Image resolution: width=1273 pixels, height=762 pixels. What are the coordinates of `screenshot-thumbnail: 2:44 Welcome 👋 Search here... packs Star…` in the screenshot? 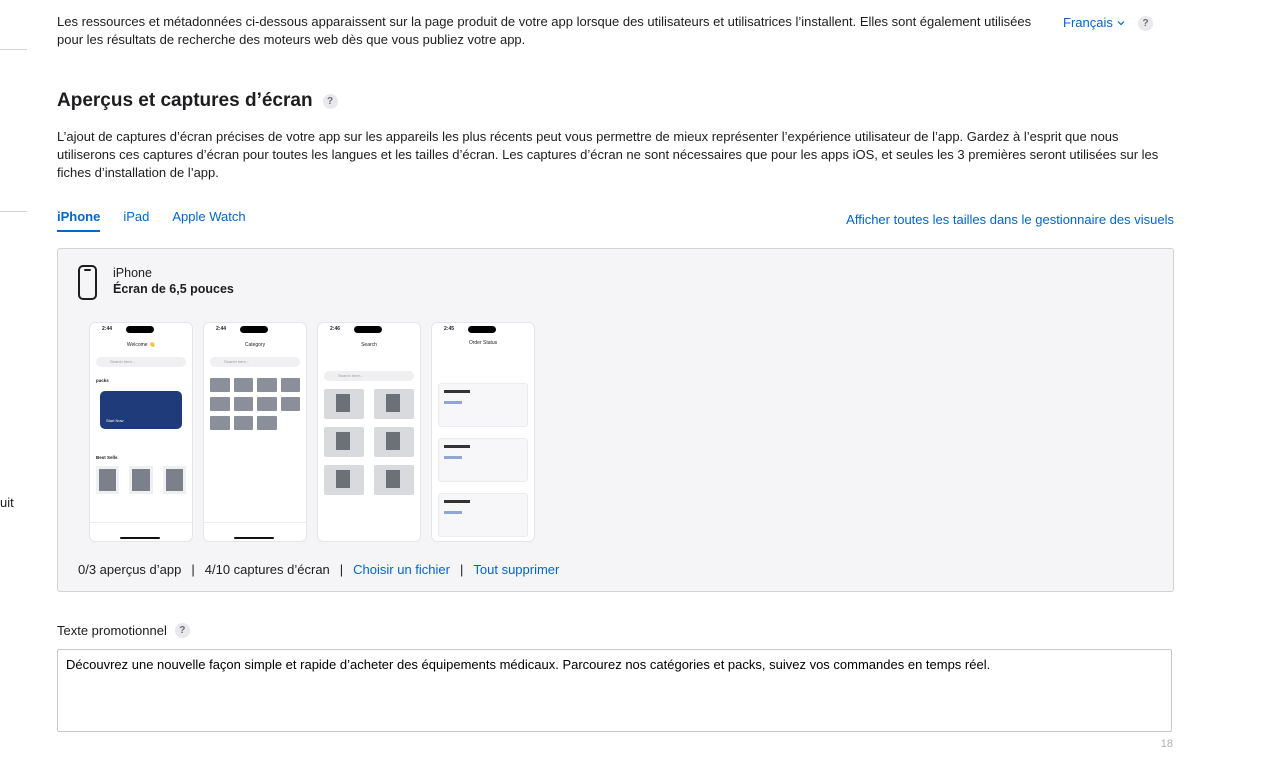 It's located at (141, 432).